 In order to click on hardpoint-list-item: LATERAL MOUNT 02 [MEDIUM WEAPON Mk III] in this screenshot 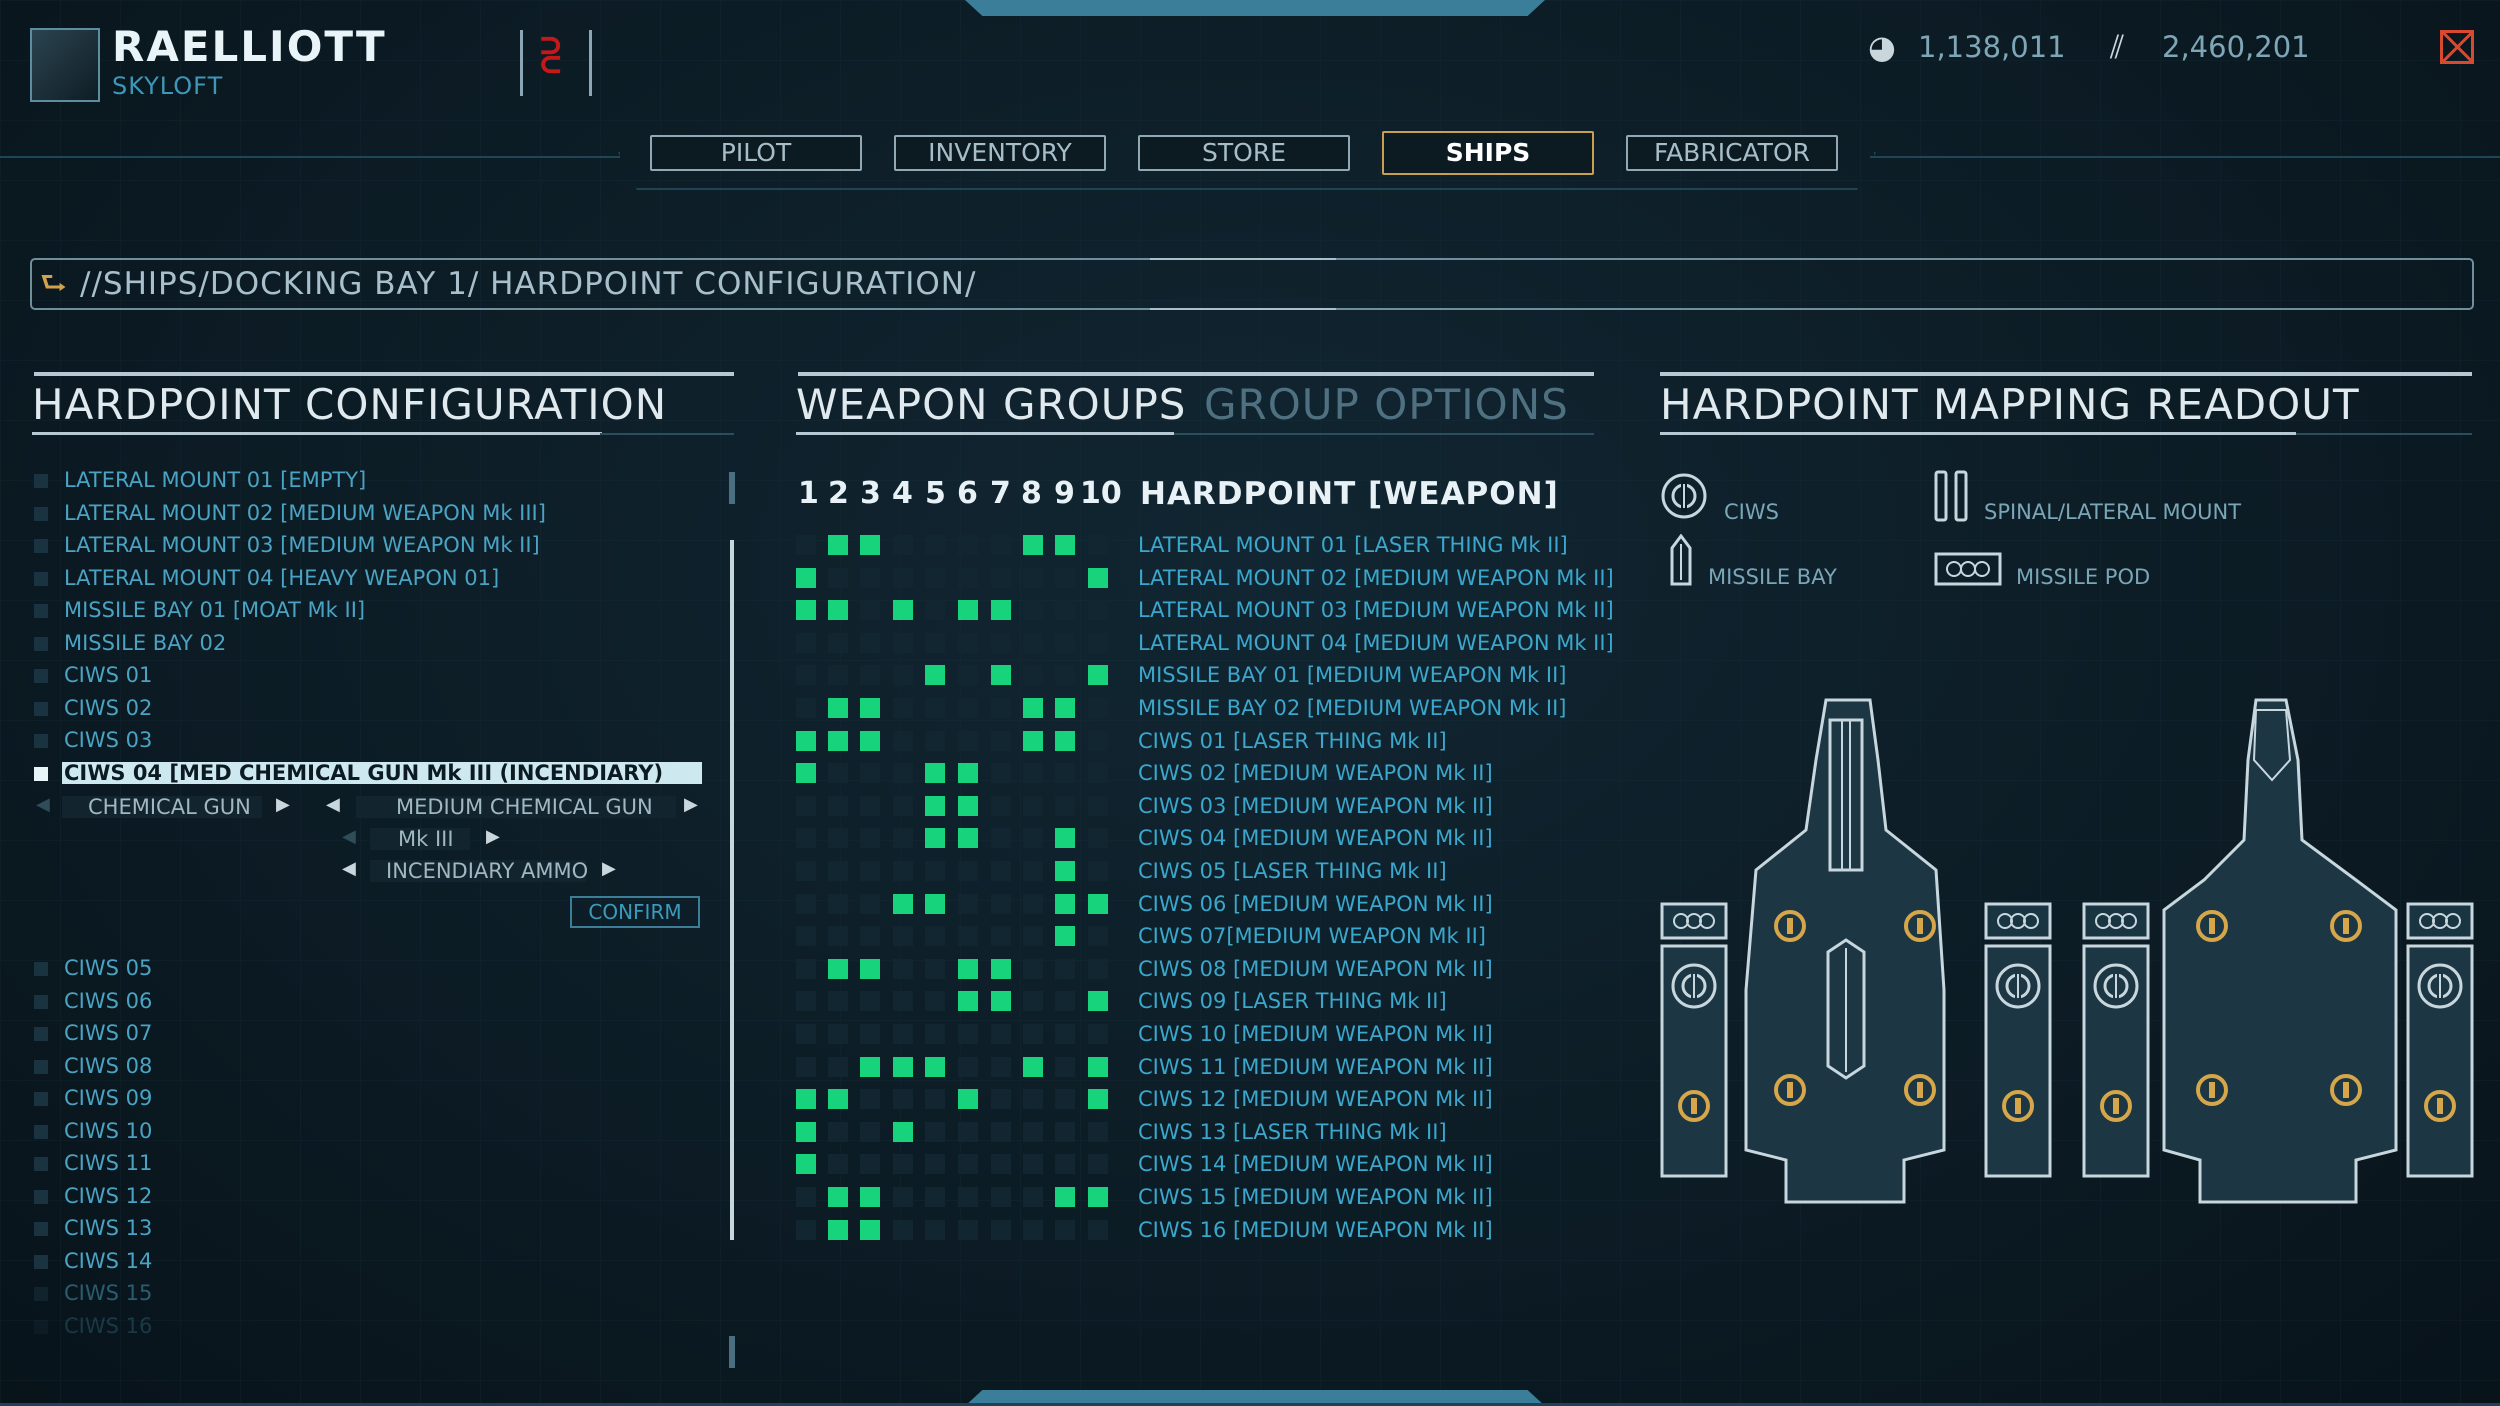, I will do `click(290, 513)`.